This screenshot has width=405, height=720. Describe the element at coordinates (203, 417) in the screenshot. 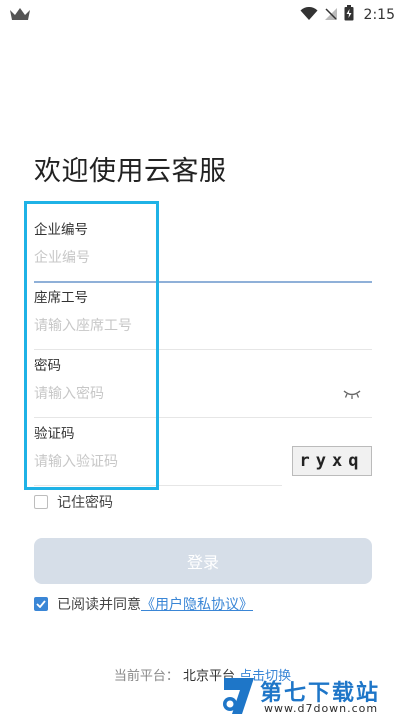

I see `password-underline` at that location.